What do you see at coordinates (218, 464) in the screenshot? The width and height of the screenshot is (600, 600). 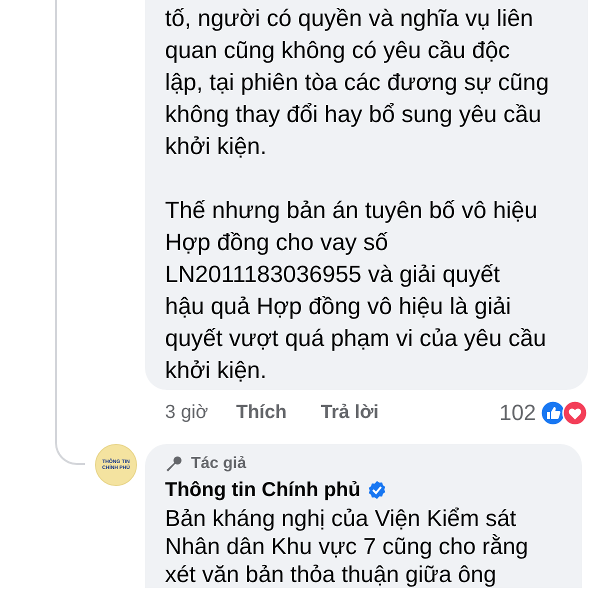 I see `author-label: Tác giả` at bounding box center [218, 464].